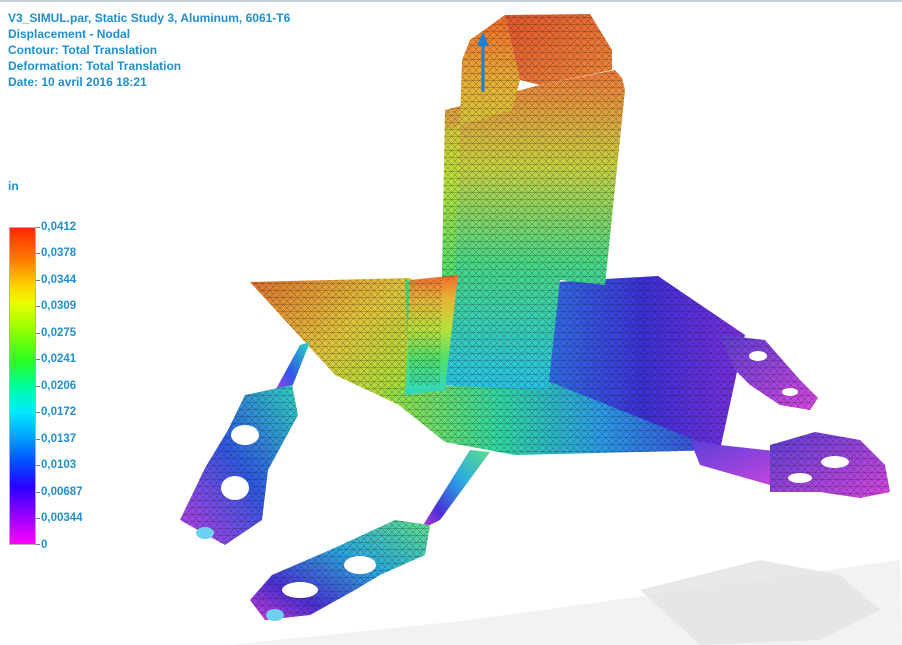 Image resolution: width=902 pixels, height=645 pixels. Describe the element at coordinates (59, 227) in the screenshot. I see `legend-tick-label: 0,0412` at that location.